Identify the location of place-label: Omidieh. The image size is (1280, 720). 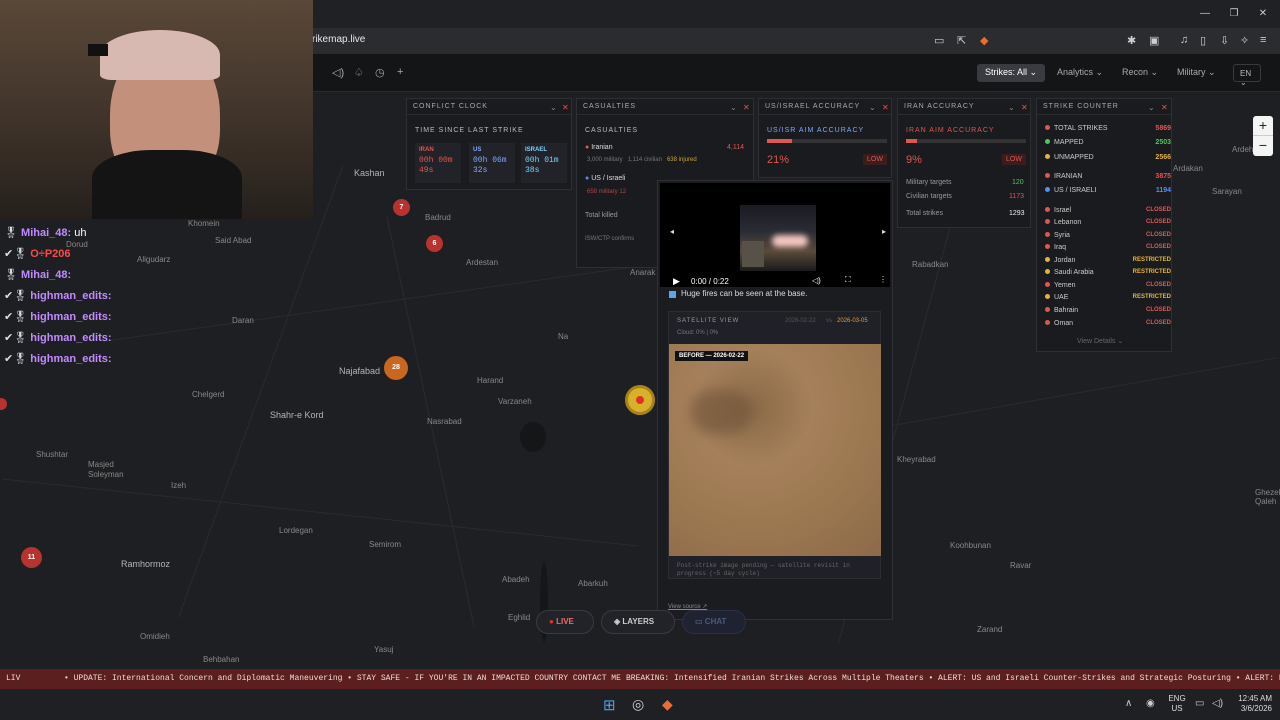
(155, 636).